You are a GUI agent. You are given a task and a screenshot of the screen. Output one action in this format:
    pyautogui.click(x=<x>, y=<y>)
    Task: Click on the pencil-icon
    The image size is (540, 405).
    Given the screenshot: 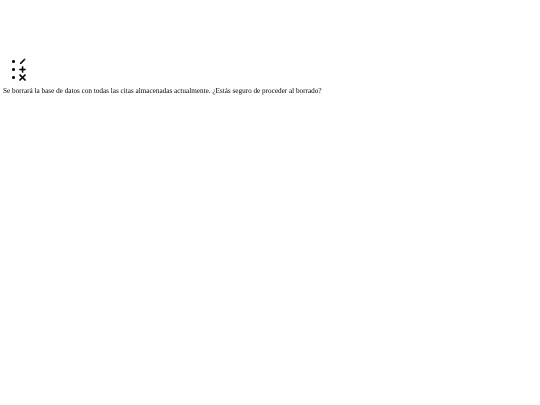 What is the action you would take?
    pyautogui.click(x=22, y=61)
    